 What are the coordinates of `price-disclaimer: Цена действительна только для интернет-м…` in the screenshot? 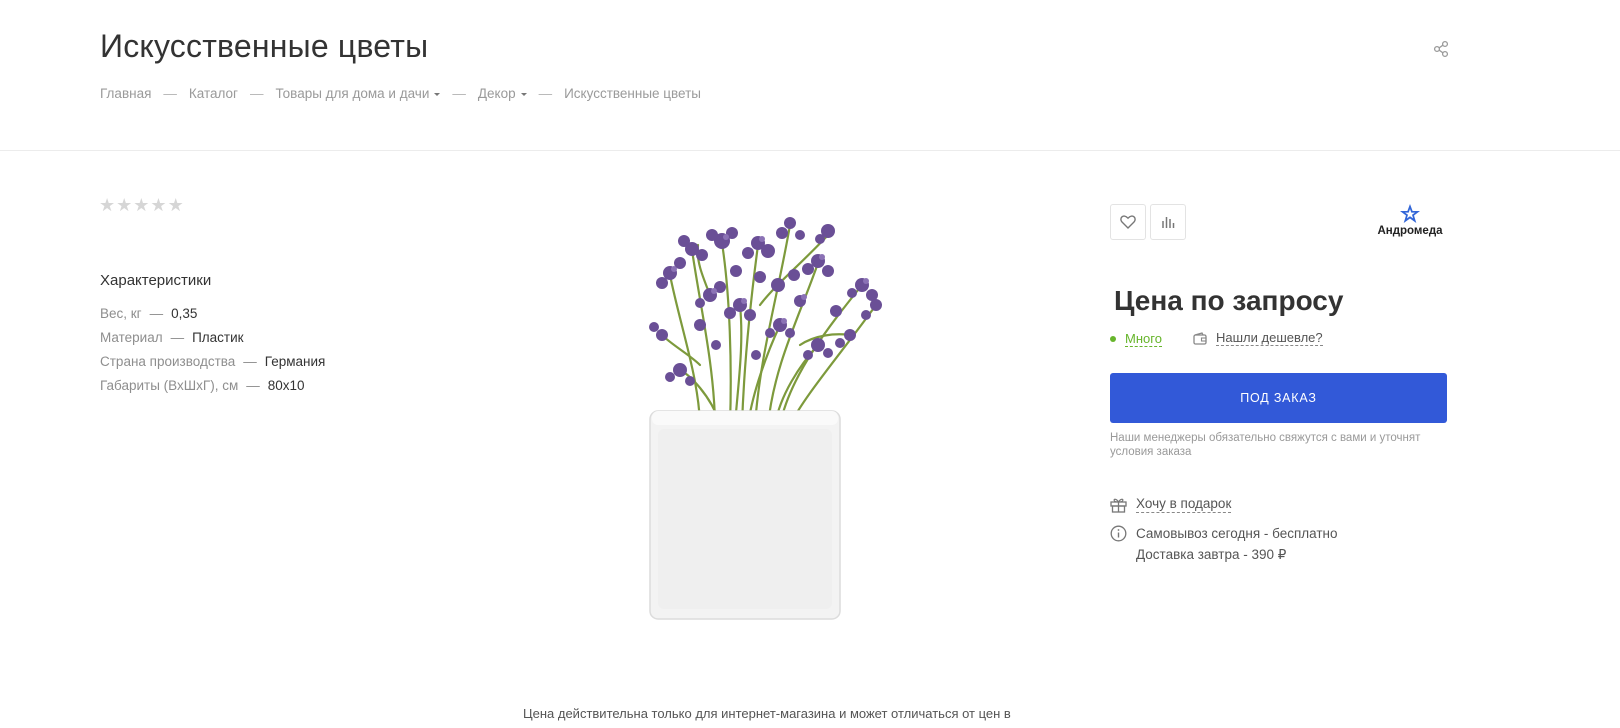 It's located at (767, 713).